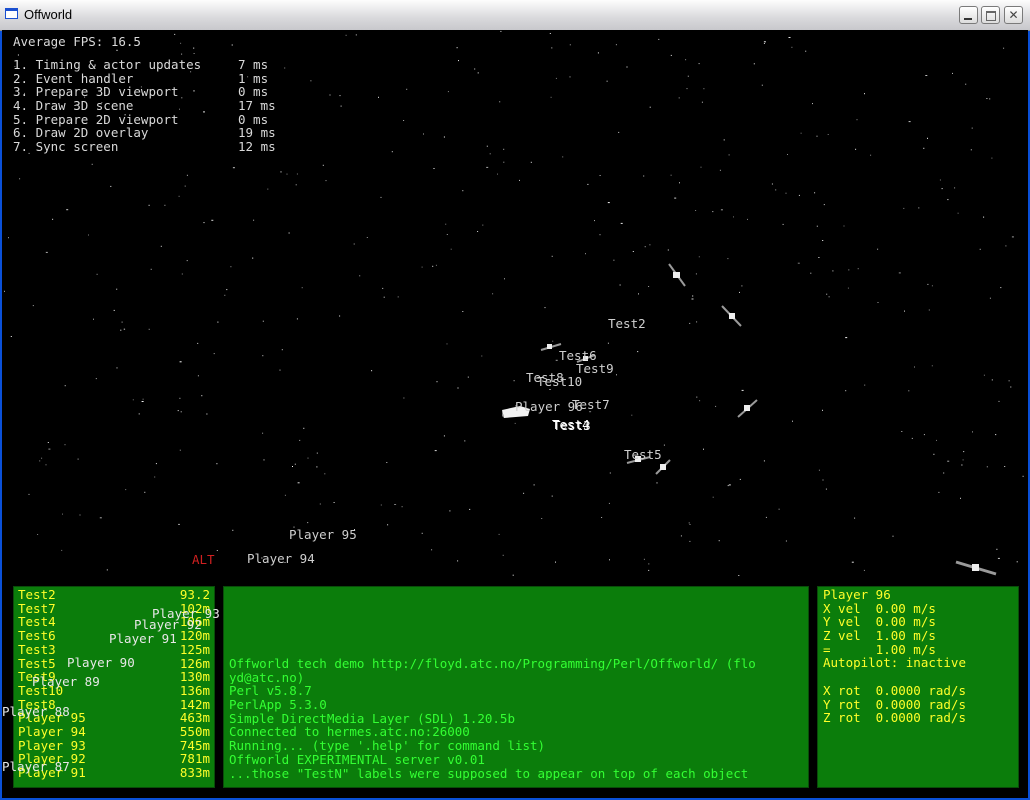  I want to click on timing-row: 1. Timing & actor updates 7 ms, so click(140, 65).